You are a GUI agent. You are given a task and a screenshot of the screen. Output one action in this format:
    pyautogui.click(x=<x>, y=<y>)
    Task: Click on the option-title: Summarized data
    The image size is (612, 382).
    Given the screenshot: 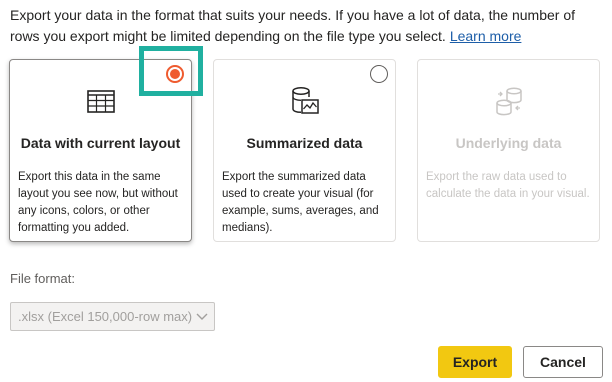 What is the action you would take?
    pyautogui.click(x=304, y=143)
    